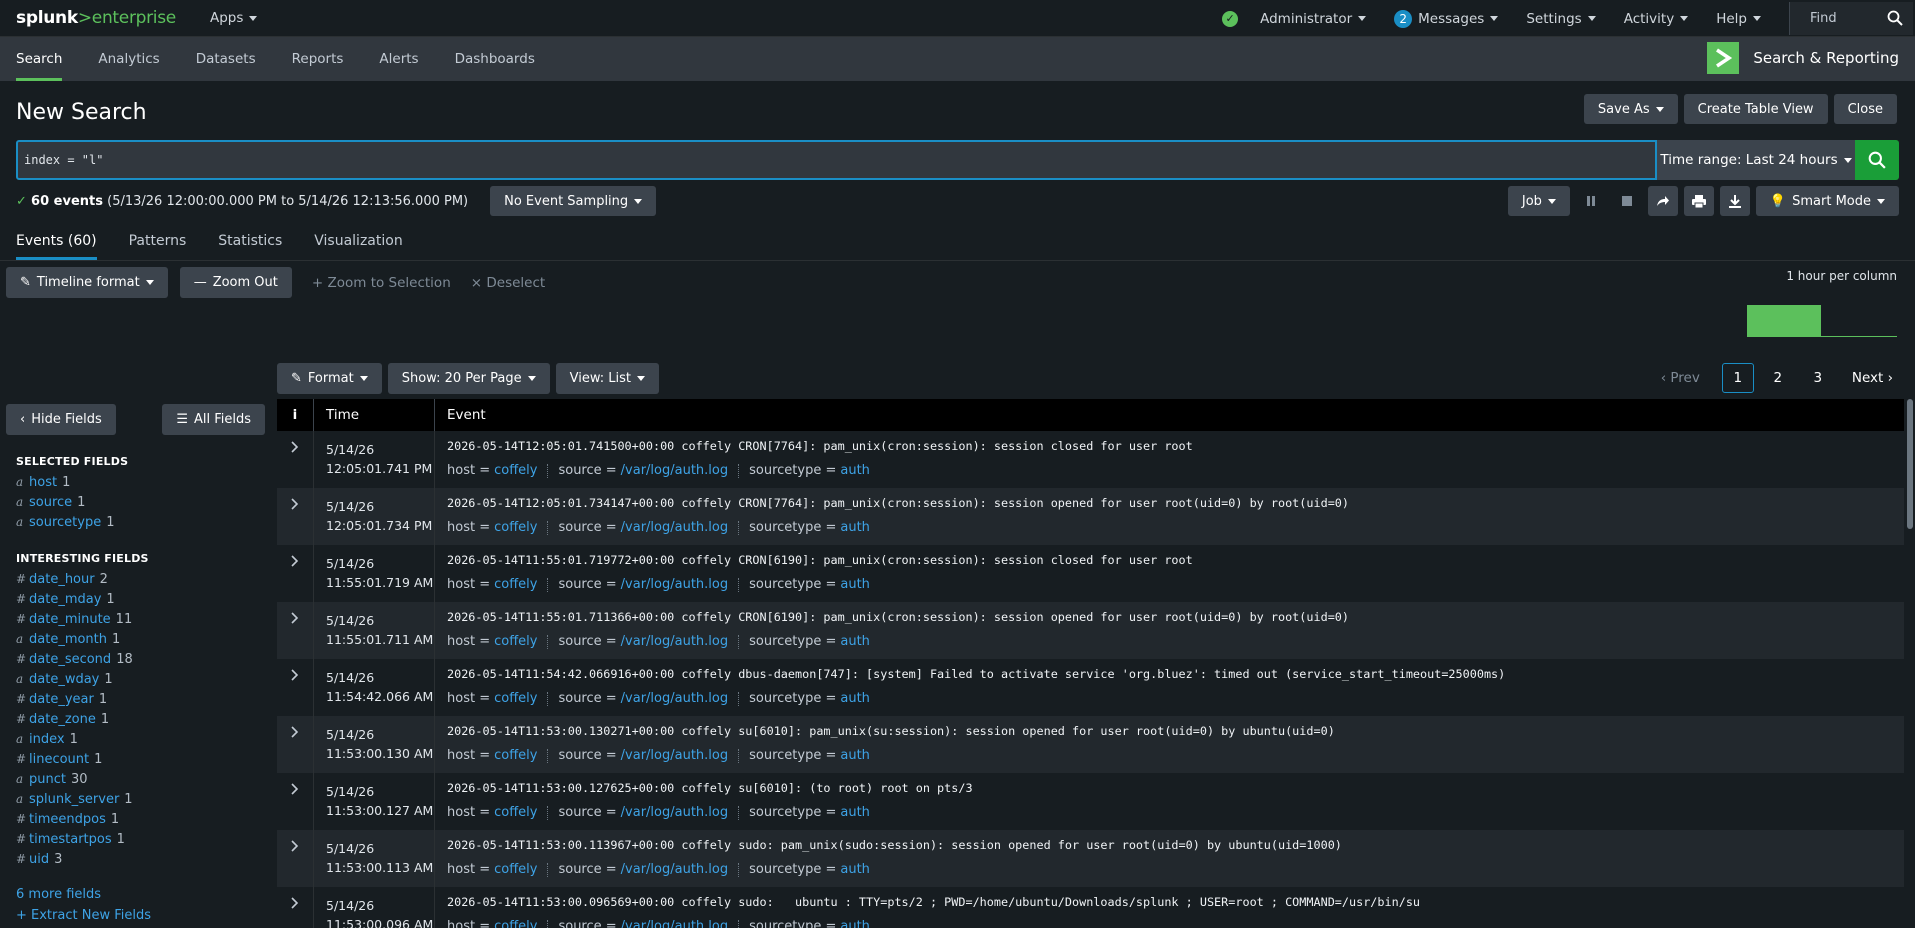 This screenshot has height=928, width=1915. What do you see at coordinates (234, 18) in the screenshot?
I see `apps-menu: Apps` at bounding box center [234, 18].